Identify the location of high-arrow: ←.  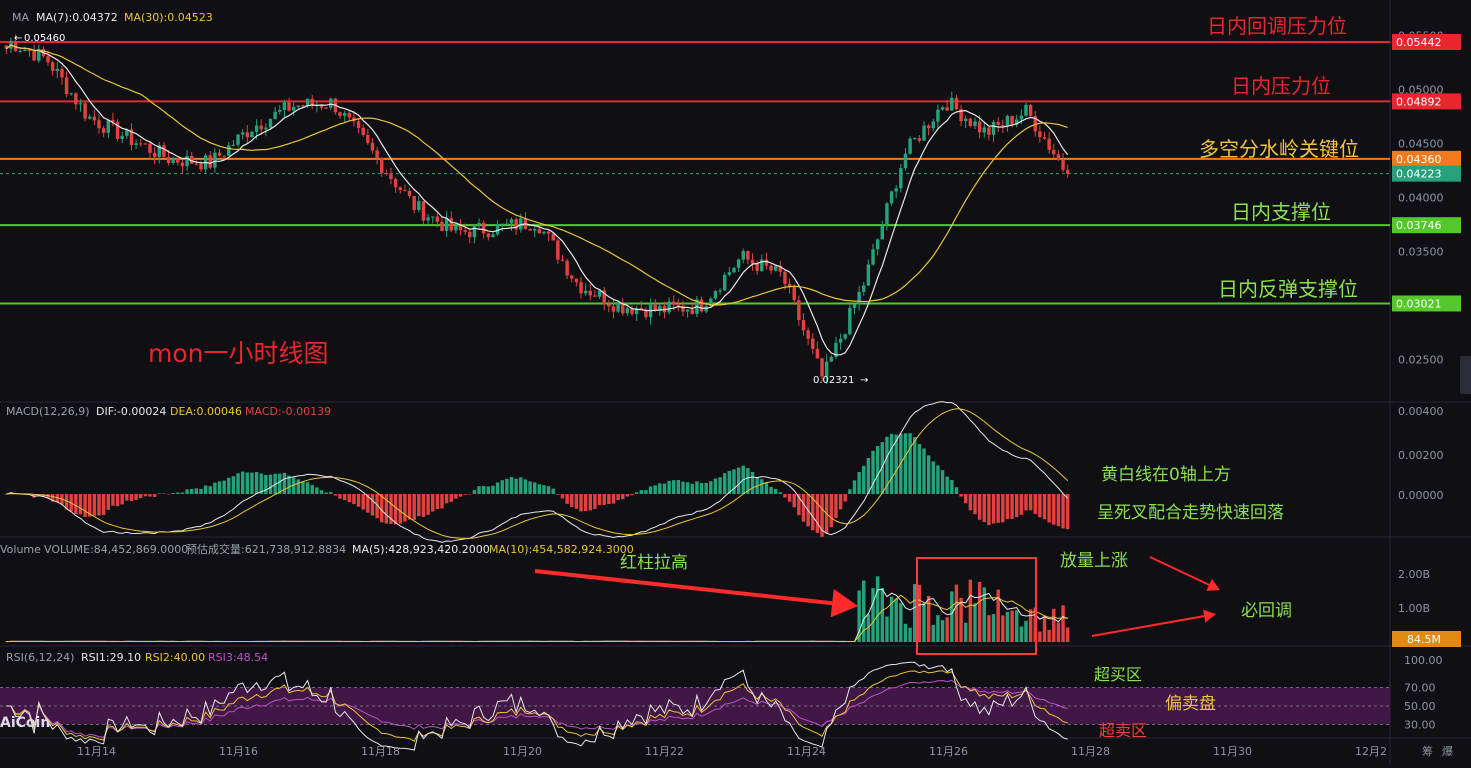
(18, 38).